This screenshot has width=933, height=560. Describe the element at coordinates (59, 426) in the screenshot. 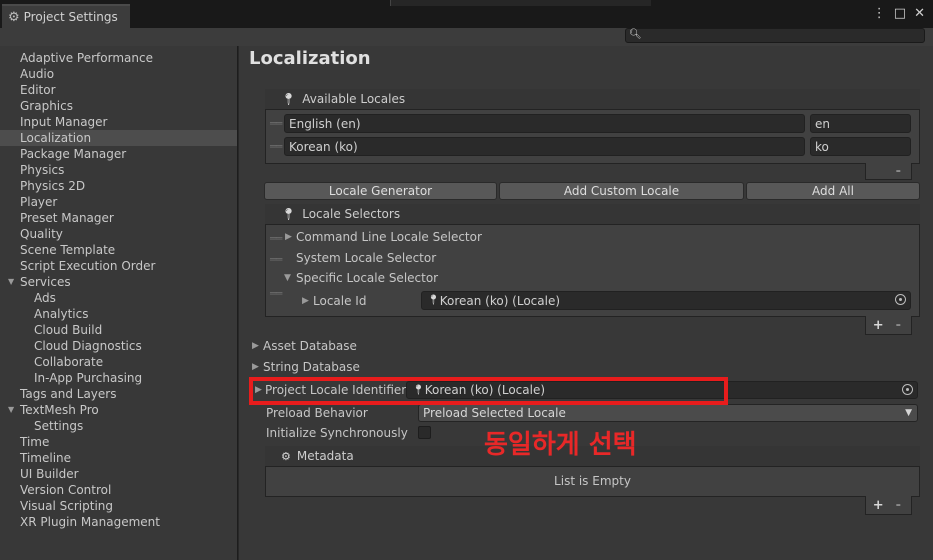

I see `sidebar-item-label: Settings` at that location.